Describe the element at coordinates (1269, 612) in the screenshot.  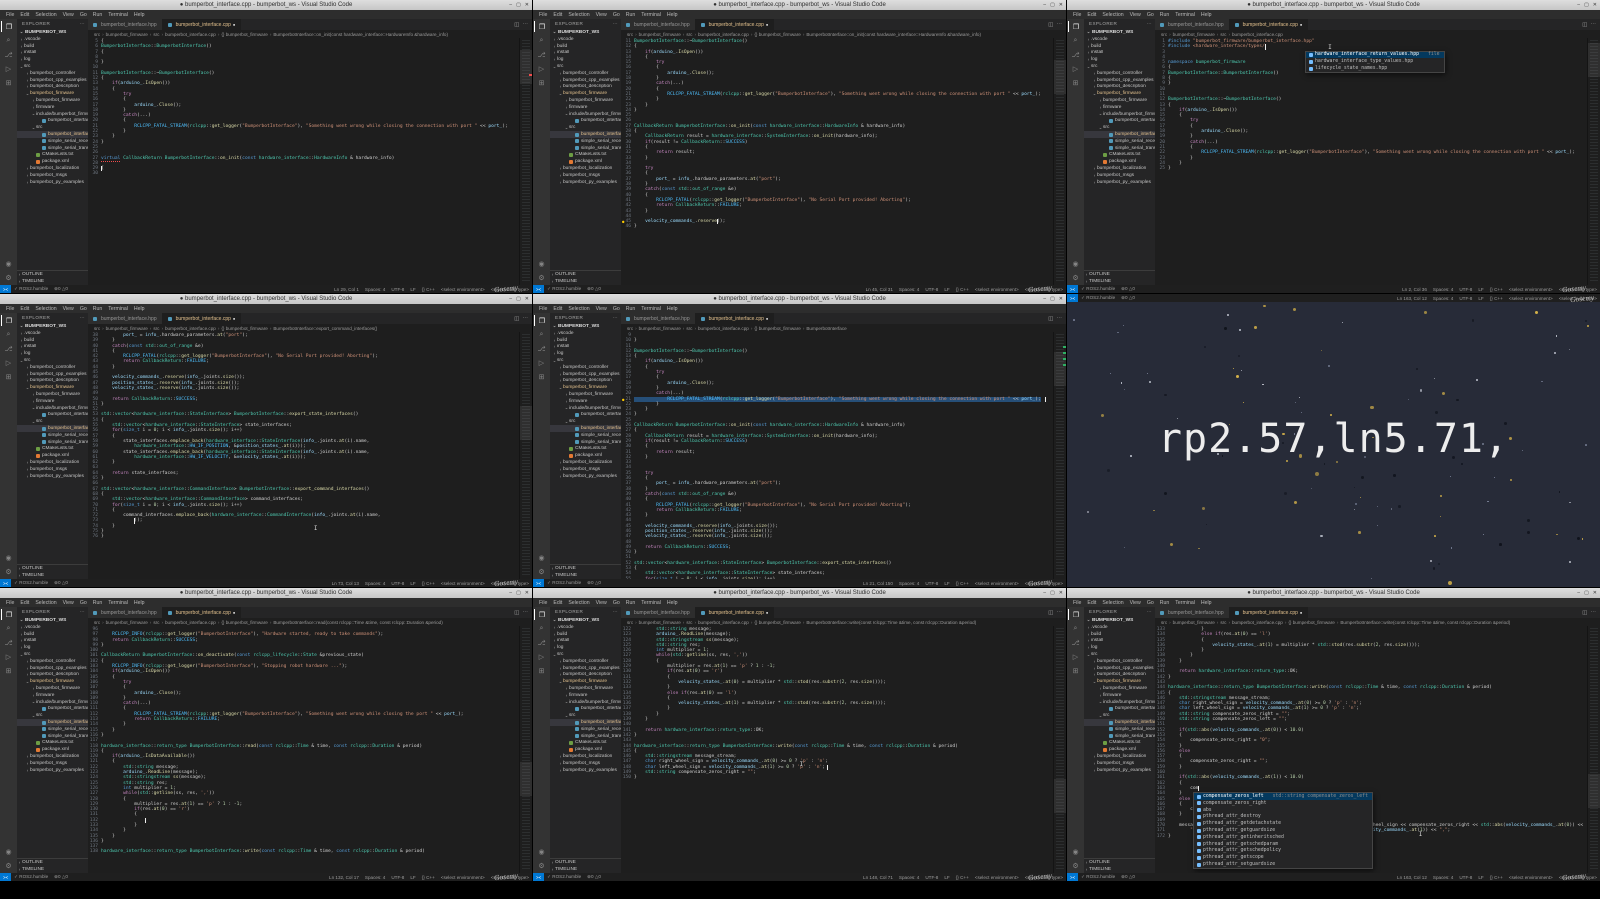
I see `tab-bumperbot_interface.cpp: bumperbot_interface.cpp ●` at that location.